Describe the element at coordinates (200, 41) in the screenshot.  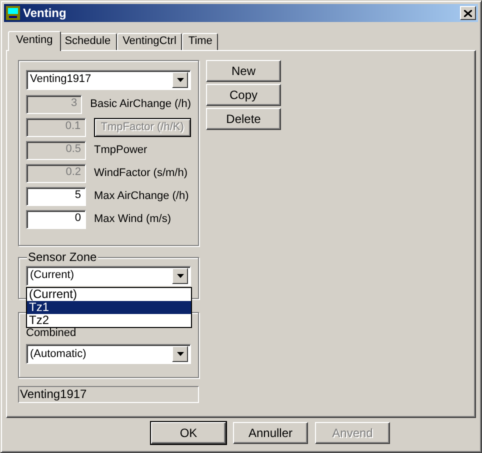
I see `tab: Time` at that location.